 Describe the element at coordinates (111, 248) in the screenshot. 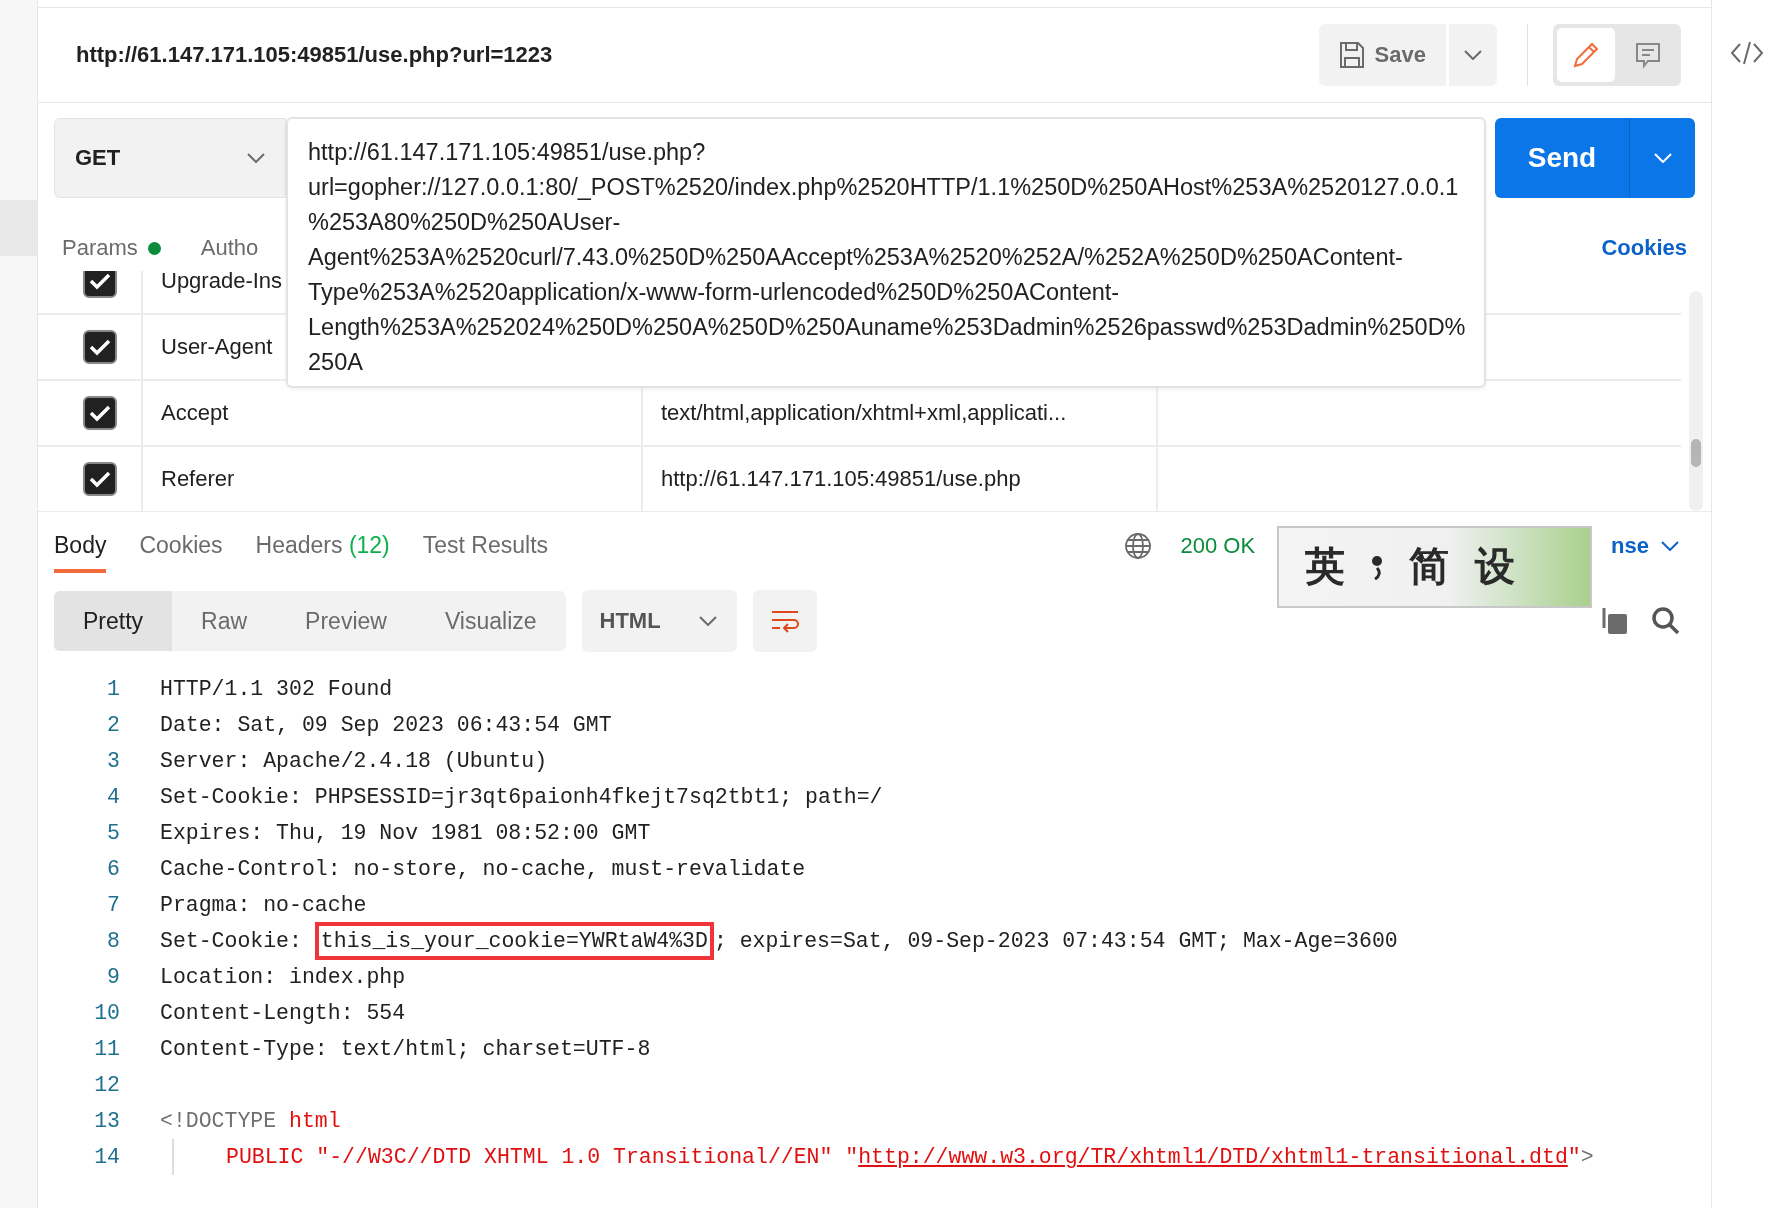

I see `request-tab: Params` at that location.